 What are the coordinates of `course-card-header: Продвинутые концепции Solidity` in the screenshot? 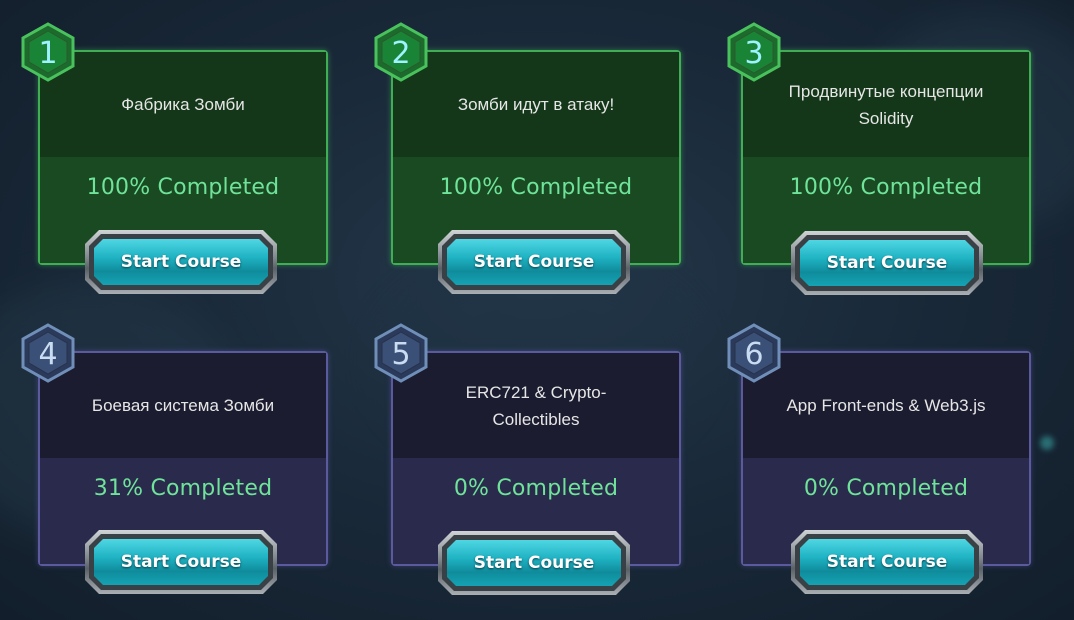 It's located at (886, 104).